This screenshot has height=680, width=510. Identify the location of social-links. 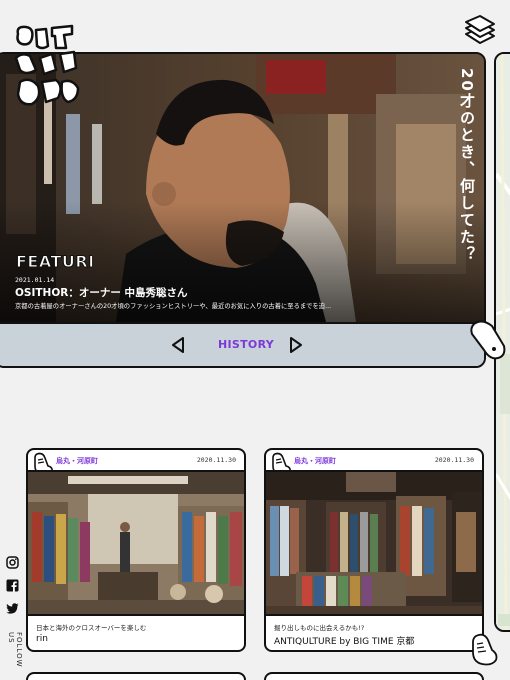
(14, 590).